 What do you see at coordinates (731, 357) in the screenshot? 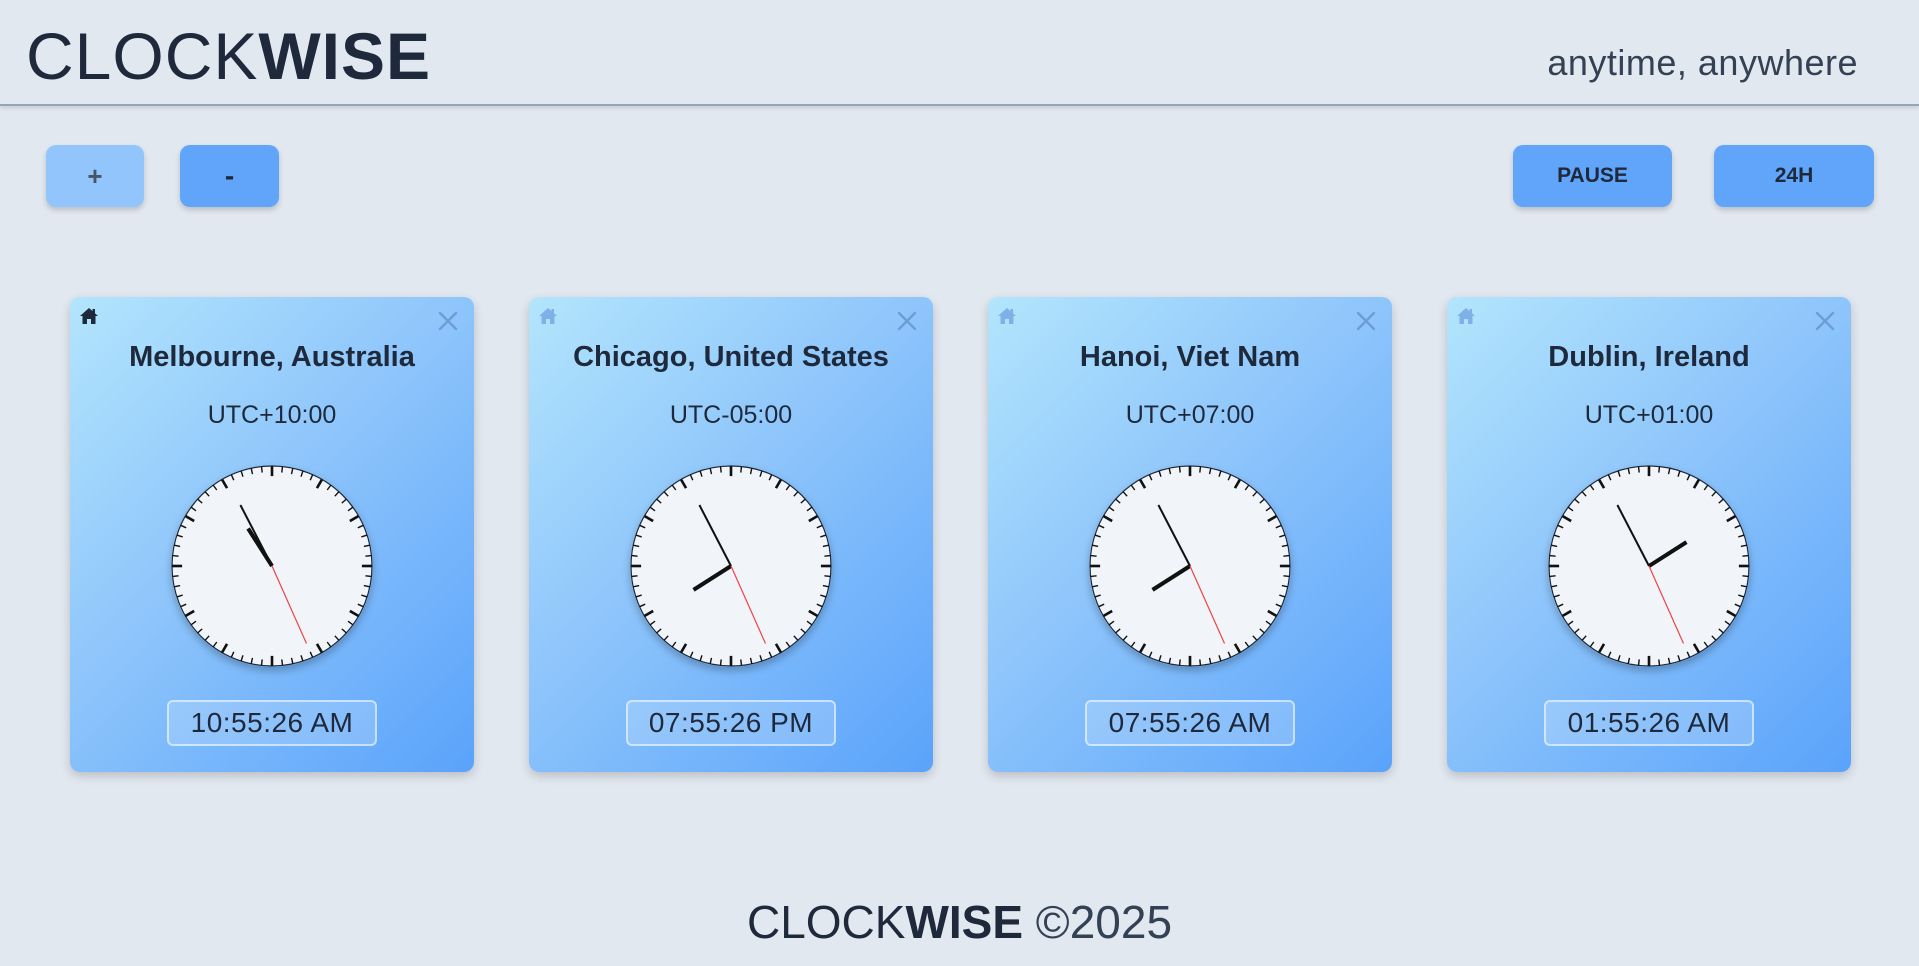
I see `clock-city: Chicago, United States` at bounding box center [731, 357].